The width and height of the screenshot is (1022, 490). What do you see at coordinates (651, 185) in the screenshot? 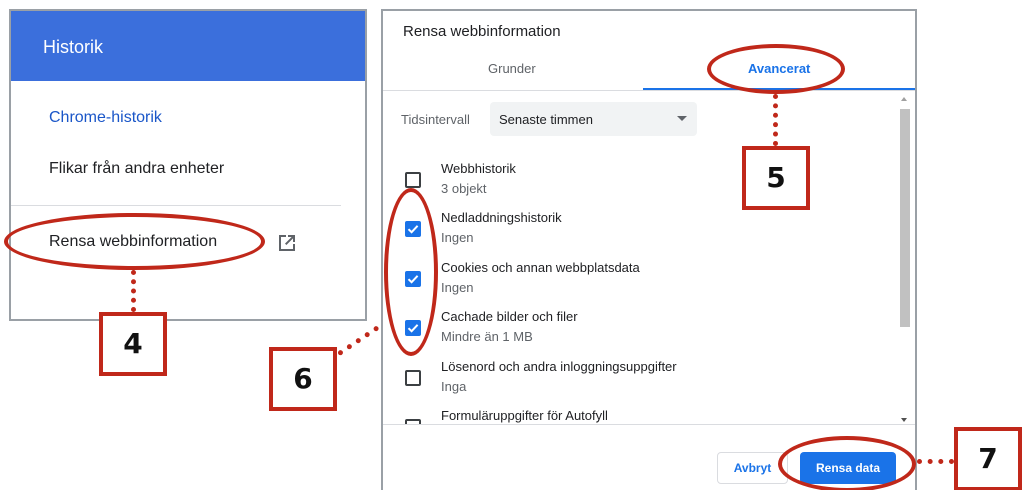
I see `option-browsing-history: Webbhistorik 3 objekt` at bounding box center [651, 185].